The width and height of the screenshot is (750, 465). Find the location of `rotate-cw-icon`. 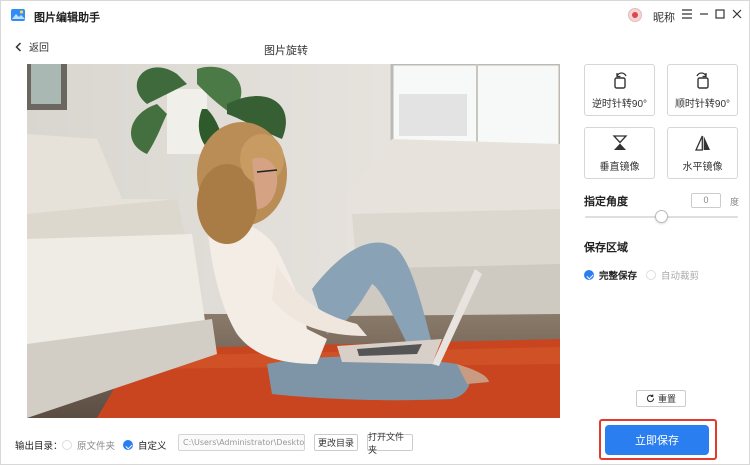

rotate-cw-icon is located at coordinates (702, 80).